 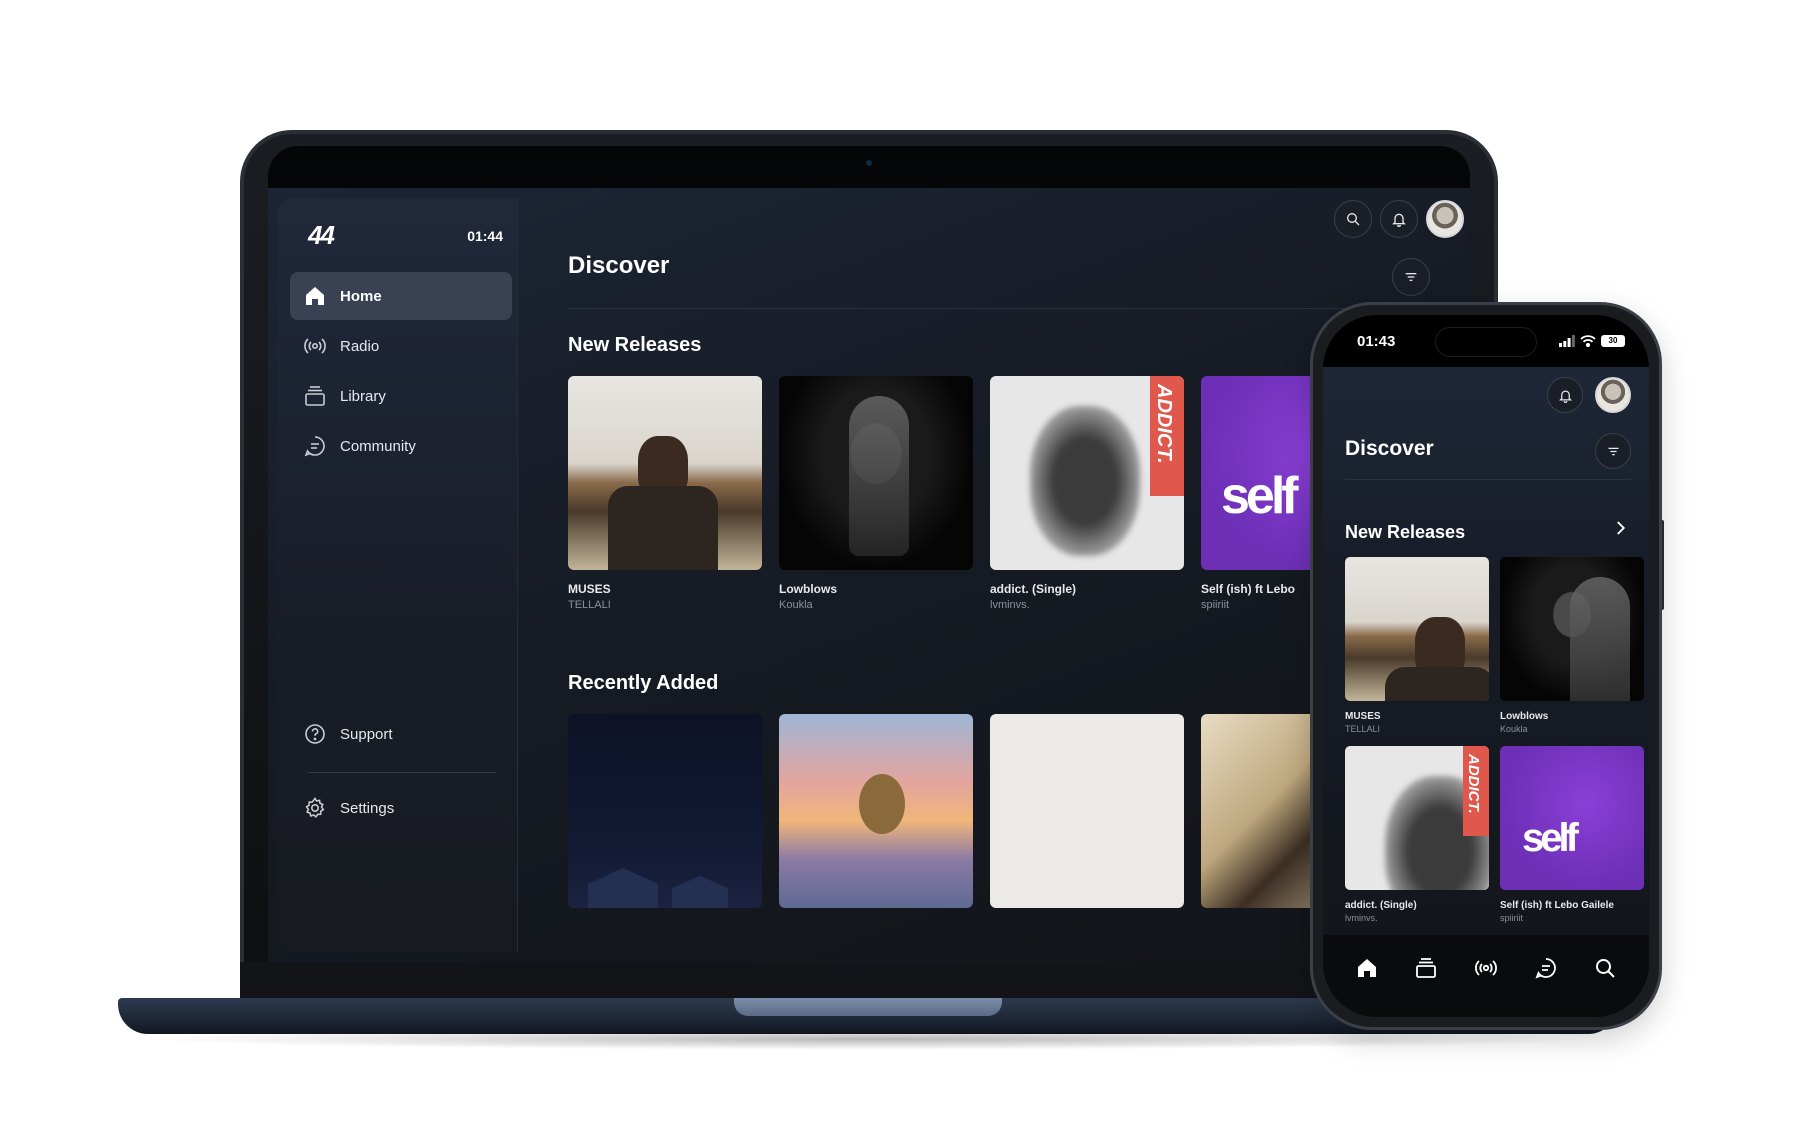 I want to click on album-art: ADDICT., so click(x=1087, y=473).